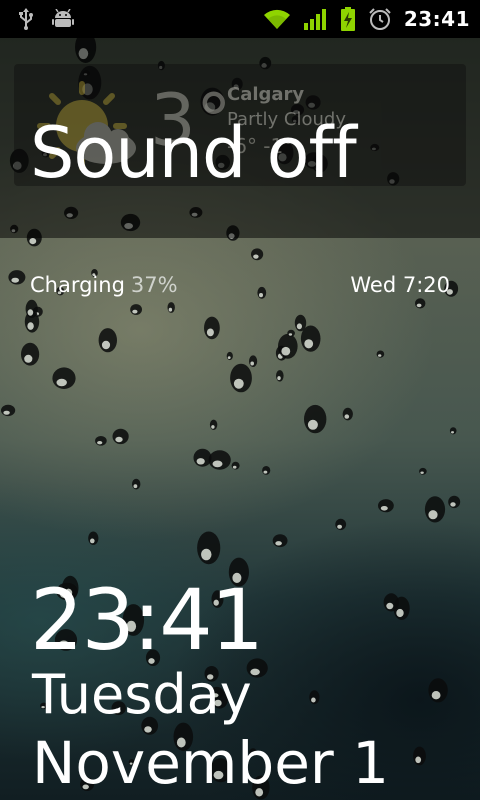 The height and width of the screenshot is (800, 480). I want to click on lock-clock-day: Tuesday, so click(142, 694).